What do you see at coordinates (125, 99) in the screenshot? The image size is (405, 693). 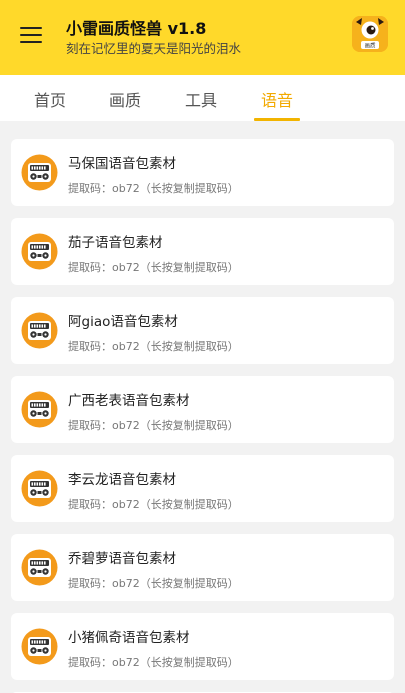 I see `tab-quality: 画质` at bounding box center [125, 99].